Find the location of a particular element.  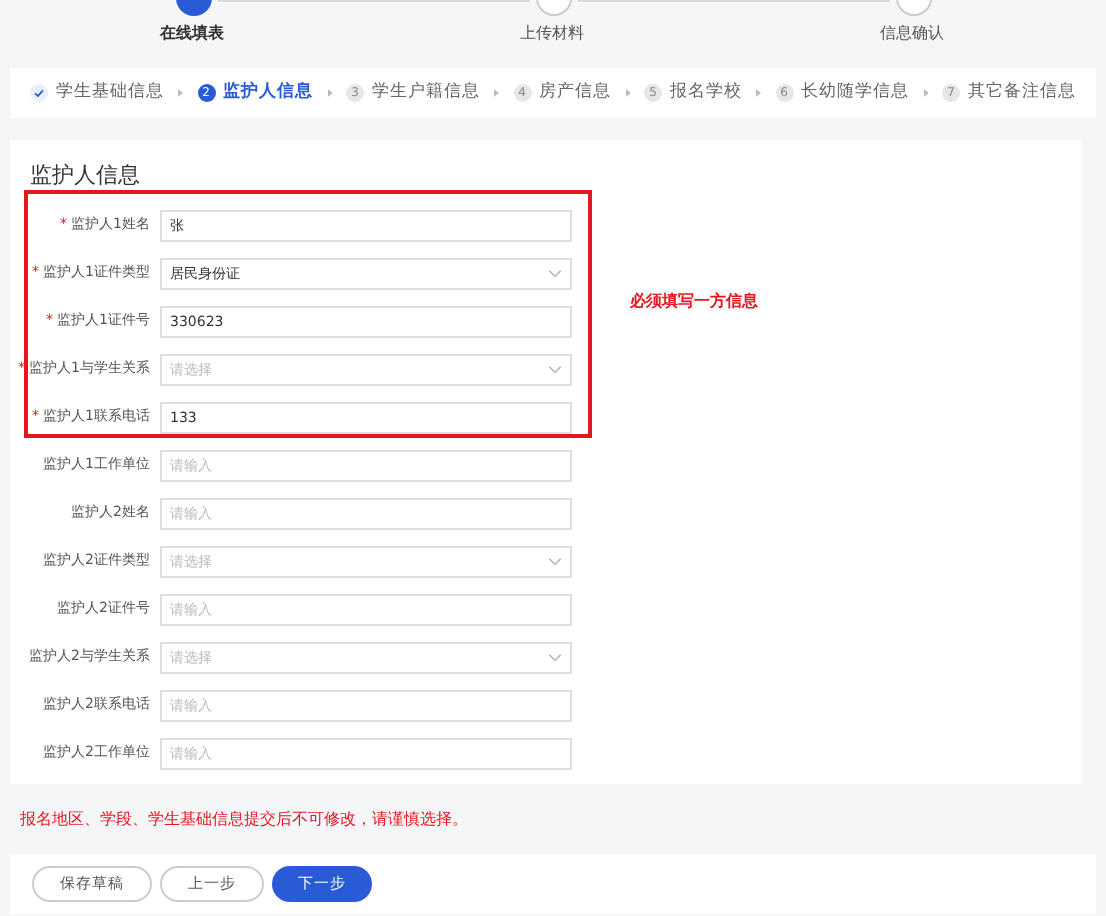

step-label: 信息确认 is located at coordinates (912, 34).